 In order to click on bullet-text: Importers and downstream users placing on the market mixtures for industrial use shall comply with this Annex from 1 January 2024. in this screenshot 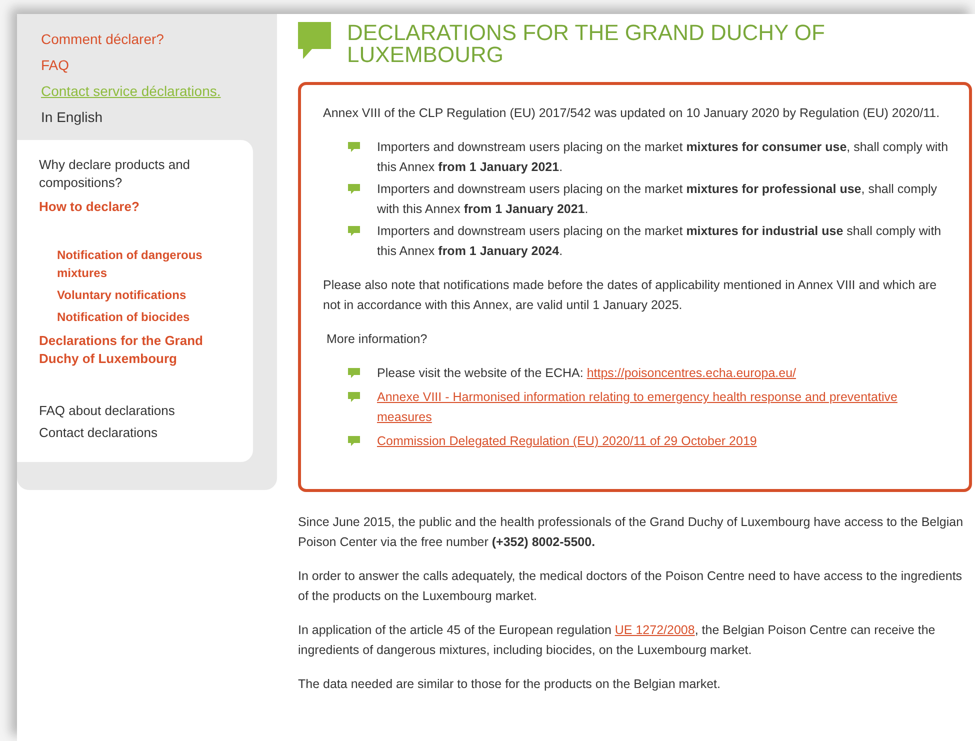, I will do `click(659, 241)`.